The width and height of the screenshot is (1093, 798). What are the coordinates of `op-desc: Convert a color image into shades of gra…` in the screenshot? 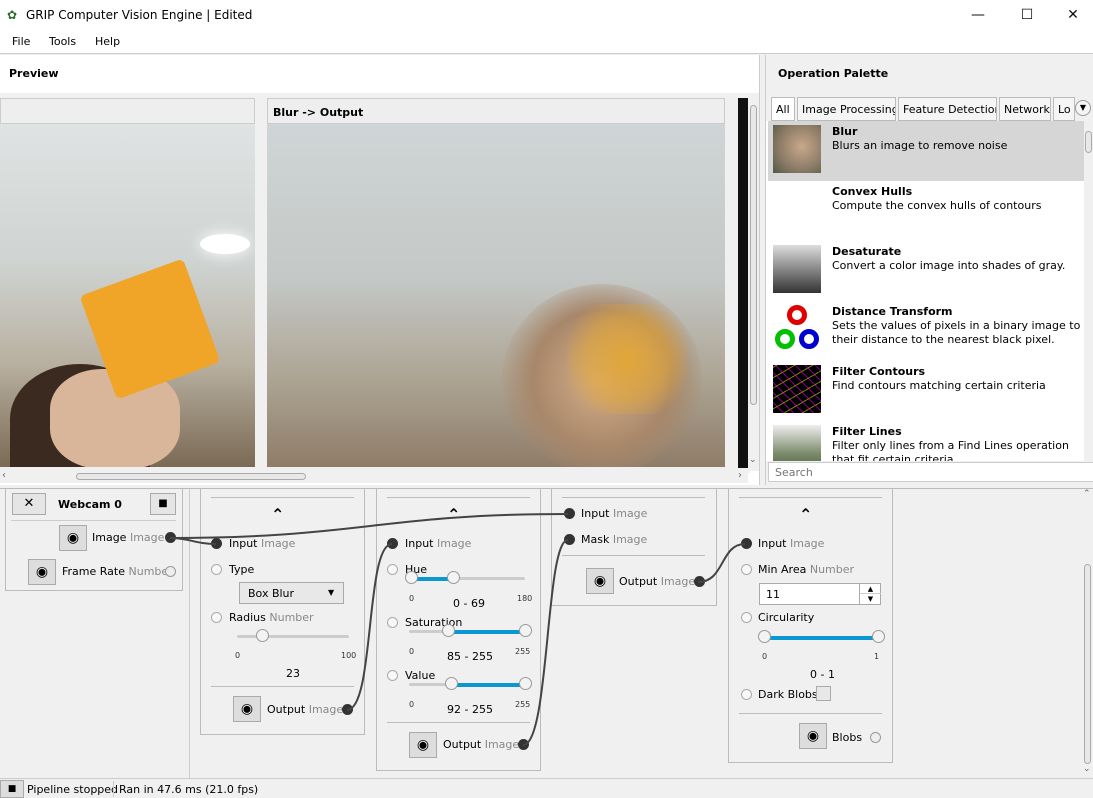 It's located at (949, 265).